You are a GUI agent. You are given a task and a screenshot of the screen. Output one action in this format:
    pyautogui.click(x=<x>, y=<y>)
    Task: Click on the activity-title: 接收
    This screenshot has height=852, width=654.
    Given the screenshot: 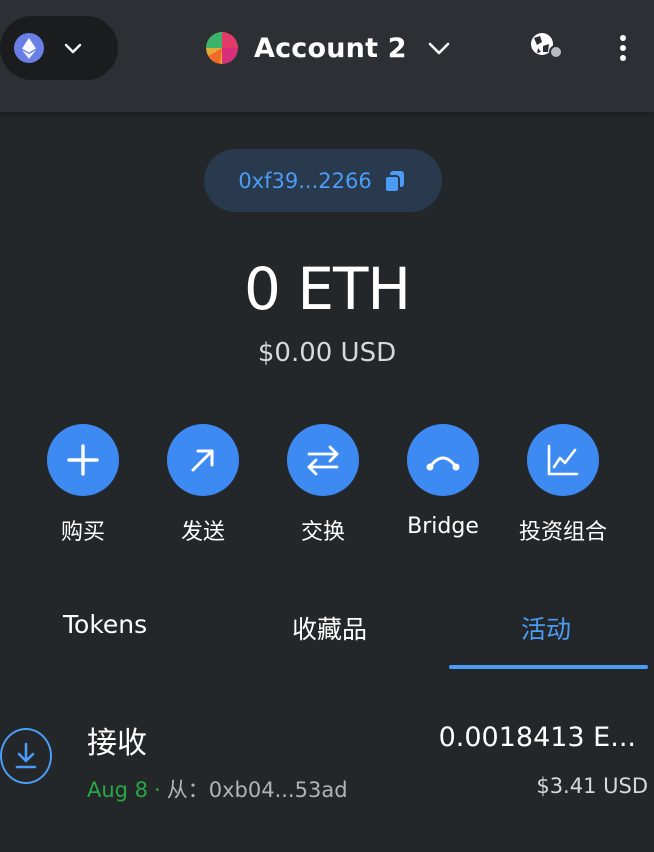 What is the action you would take?
    pyautogui.click(x=117, y=740)
    